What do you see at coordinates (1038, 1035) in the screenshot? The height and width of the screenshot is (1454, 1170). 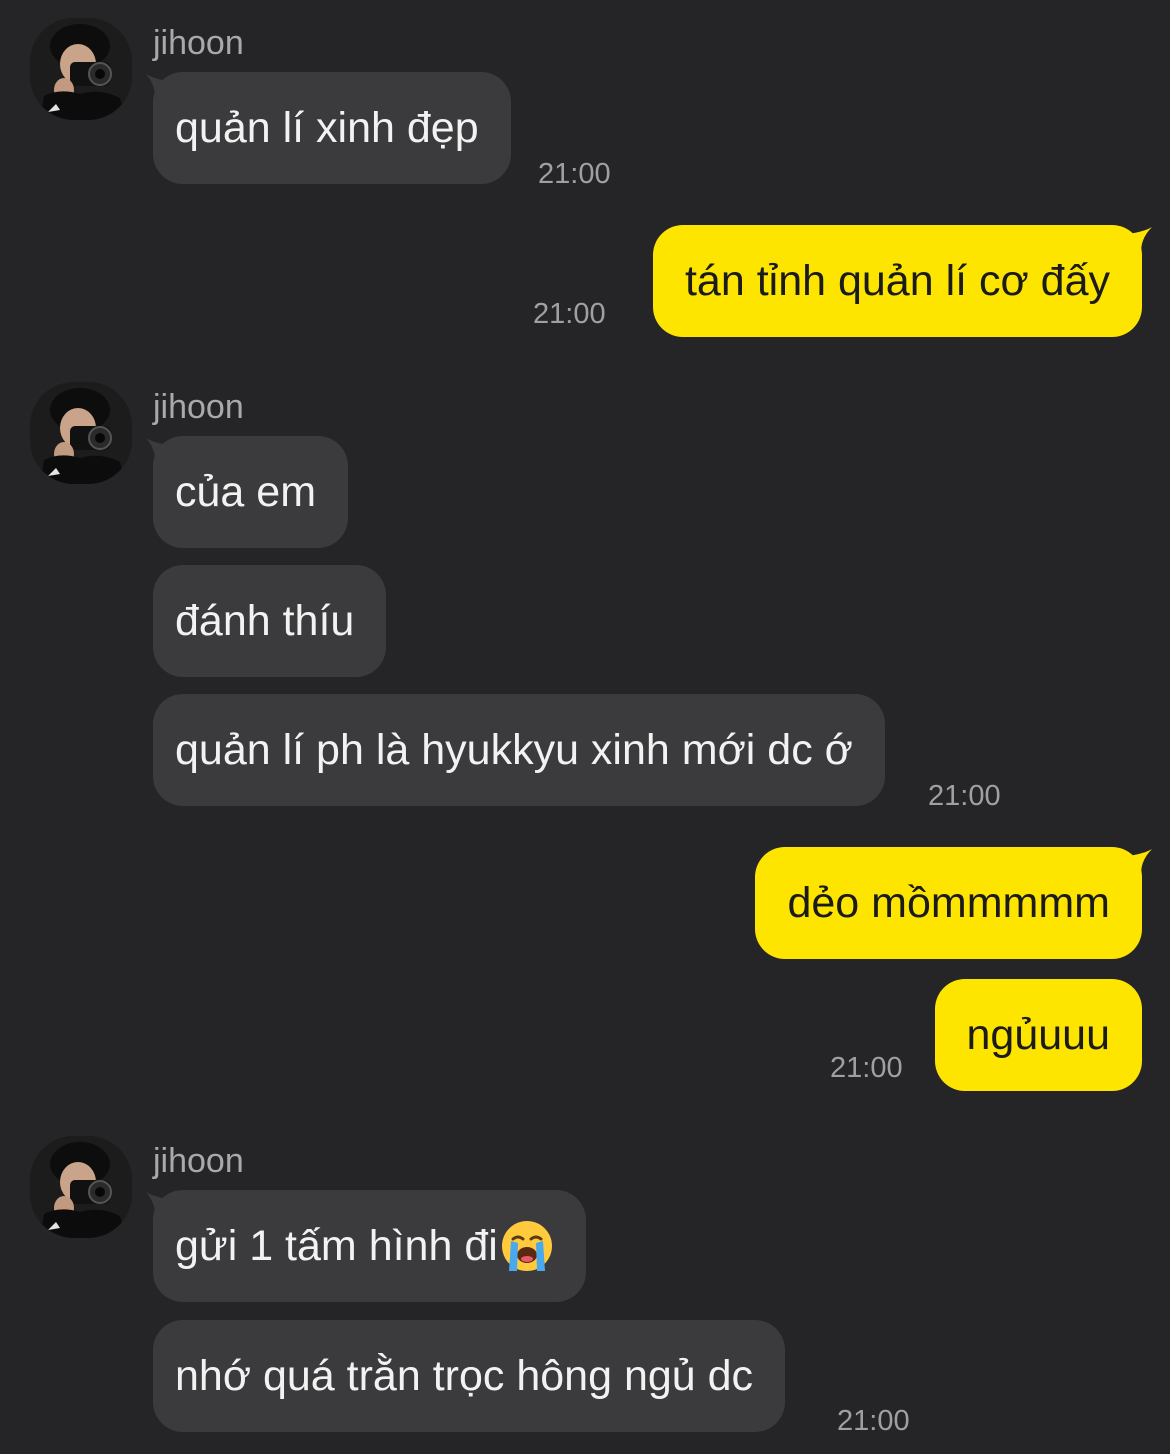 I see `outgoing-message: ngủuuu` at bounding box center [1038, 1035].